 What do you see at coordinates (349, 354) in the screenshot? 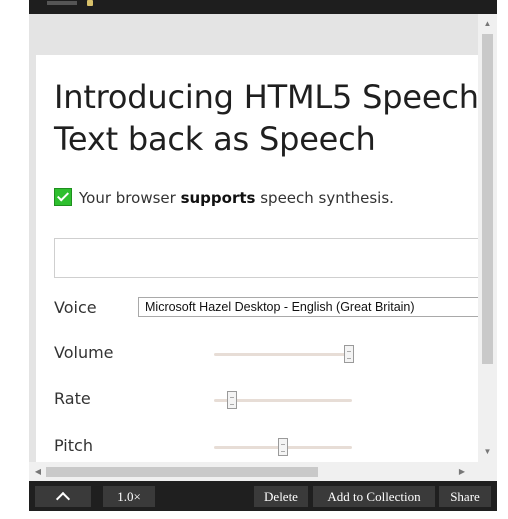
I see `volume-slider-thumb` at bounding box center [349, 354].